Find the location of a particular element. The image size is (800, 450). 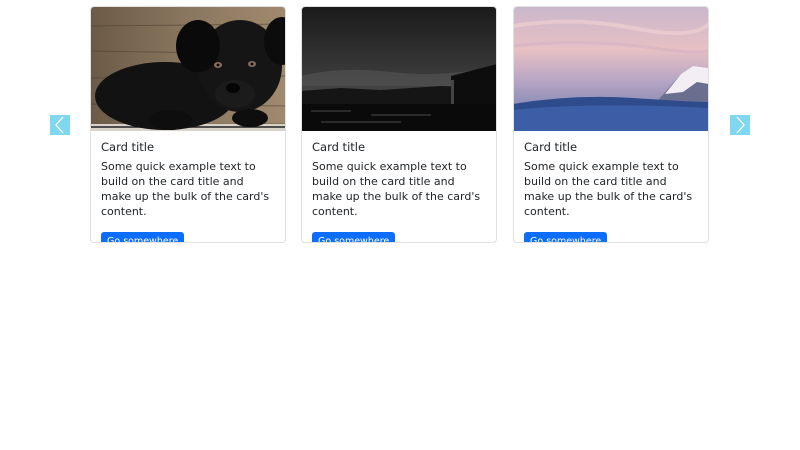

night-barn-field-photo is located at coordinates (399, 69).